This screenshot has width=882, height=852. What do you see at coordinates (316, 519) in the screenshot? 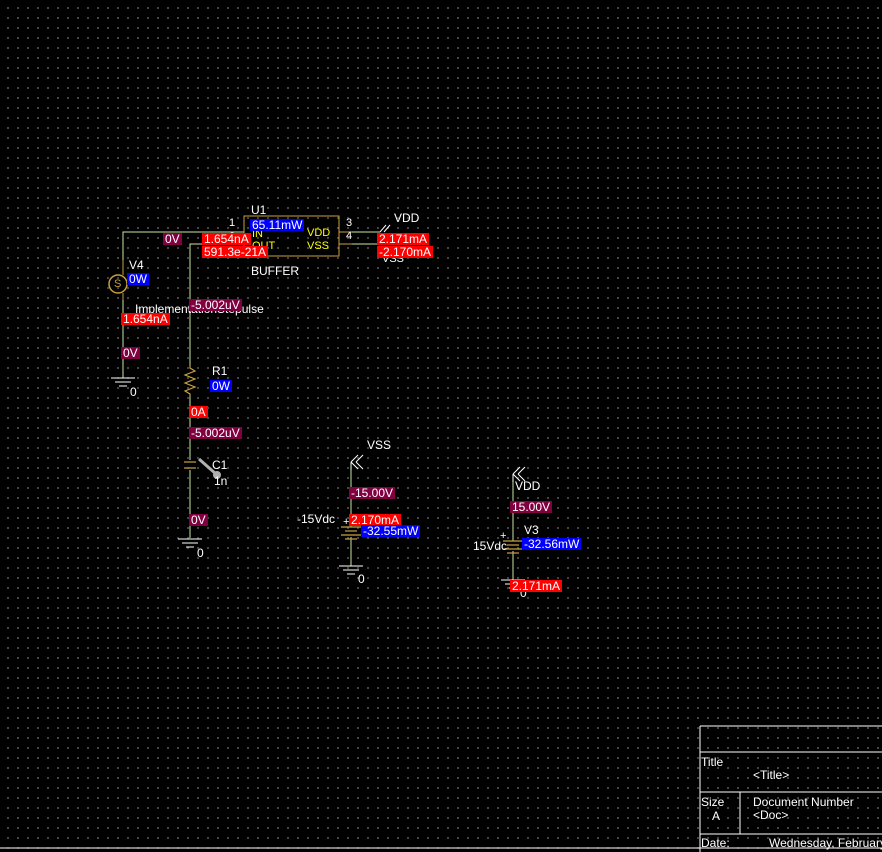
I see `v2-value: -15Vdc` at bounding box center [316, 519].